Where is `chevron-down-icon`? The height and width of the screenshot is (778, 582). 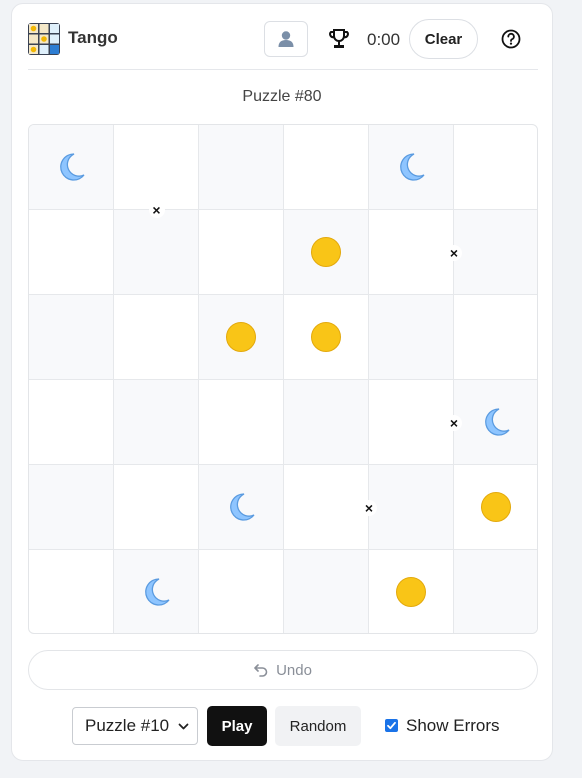 chevron-down-icon is located at coordinates (183, 726).